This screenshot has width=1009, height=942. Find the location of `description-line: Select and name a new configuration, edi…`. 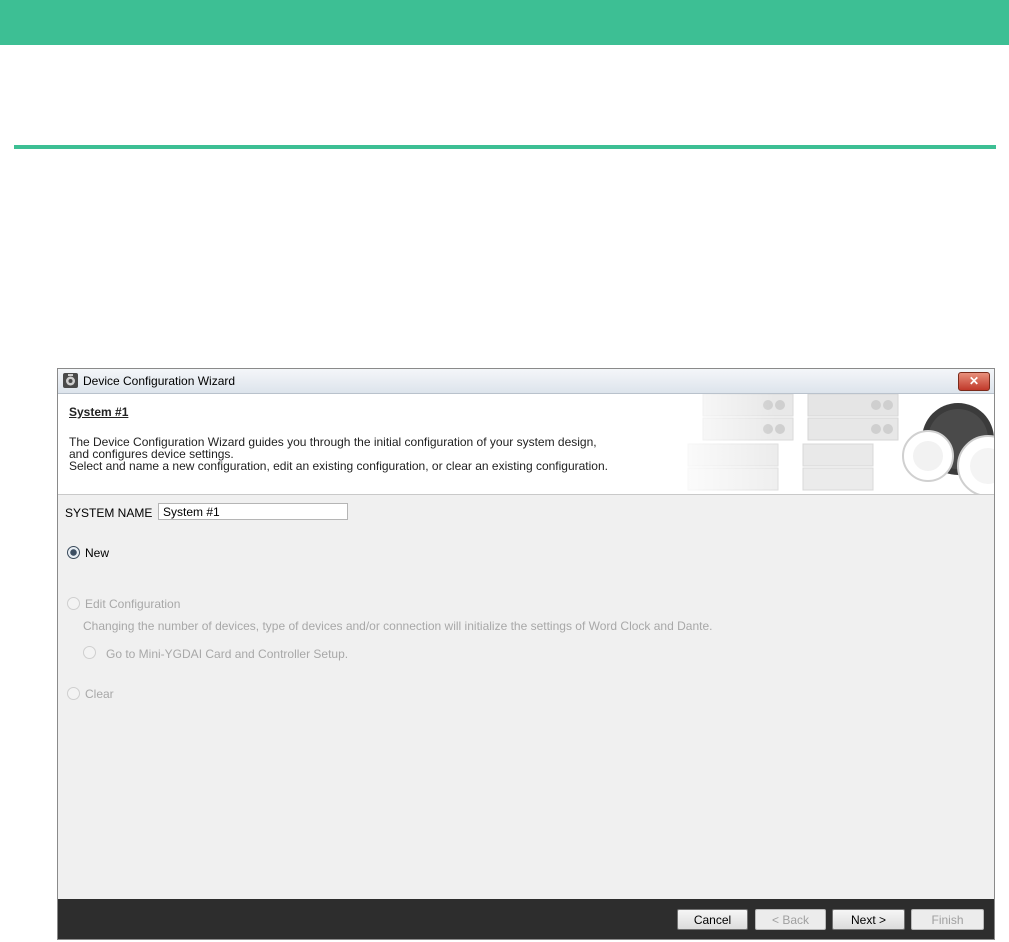

description-line: Select and name a new configuration, edi… is located at coordinates (338, 466).